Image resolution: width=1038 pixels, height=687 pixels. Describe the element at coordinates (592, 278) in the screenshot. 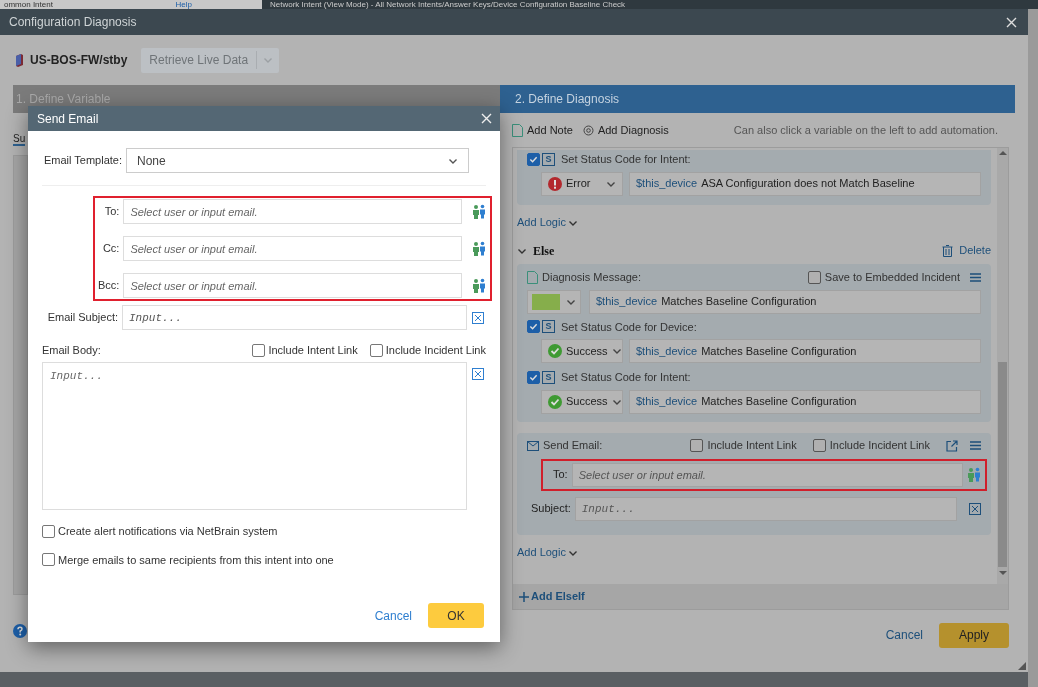

I see `row-label: Diagnosis Message:` at that location.